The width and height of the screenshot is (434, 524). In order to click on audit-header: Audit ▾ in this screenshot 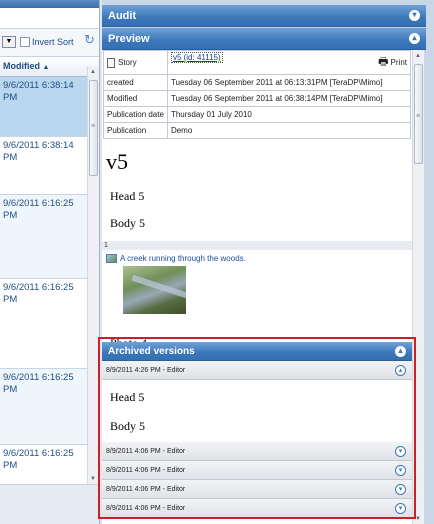, I will do `click(264, 16)`.